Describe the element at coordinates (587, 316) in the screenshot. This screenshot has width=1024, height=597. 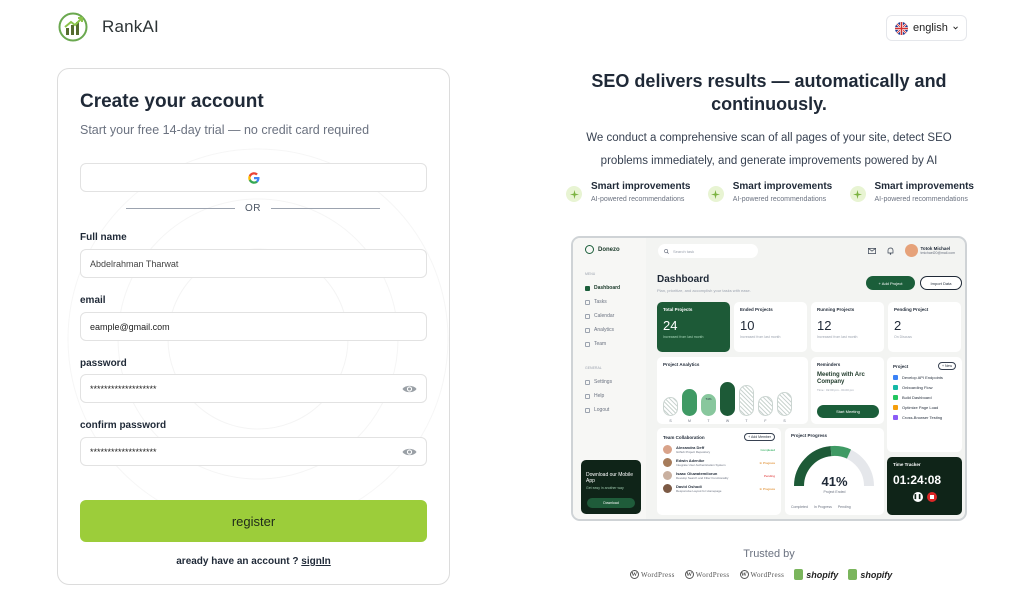
I see `calendar-icon` at that location.